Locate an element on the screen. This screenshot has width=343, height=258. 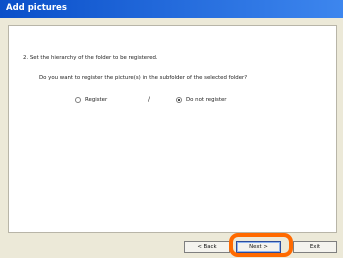
exit-button: Exit is located at coordinates (315, 247).